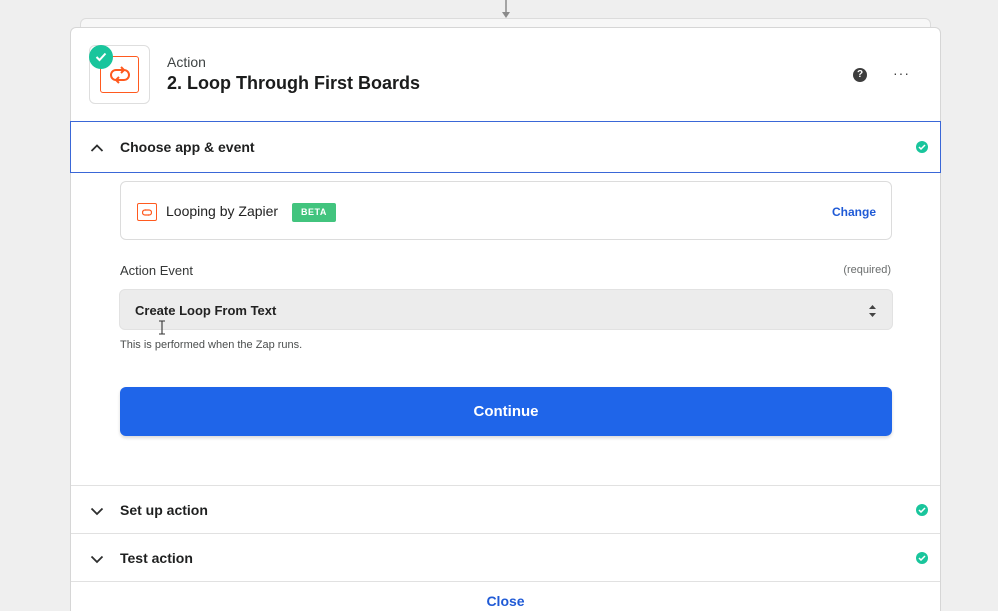  Describe the element at coordinates (186, 62) in the screenshot. I see `step-kind-label: Action` at that location.